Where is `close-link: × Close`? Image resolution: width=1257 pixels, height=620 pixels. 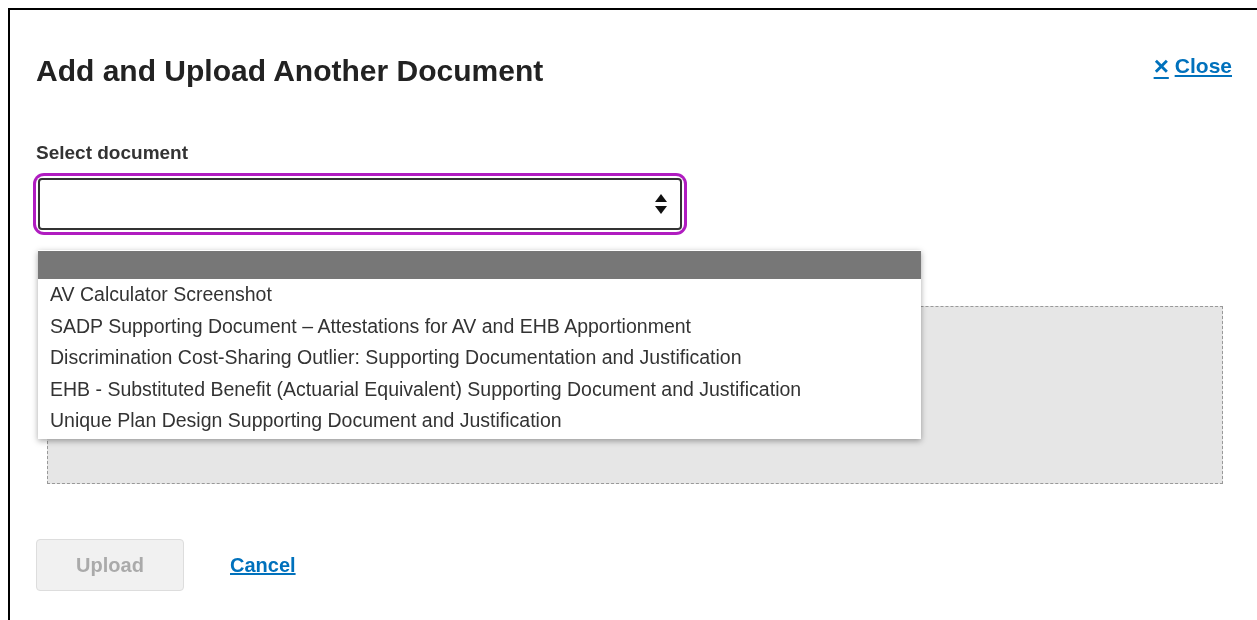
close-link: × Close is located at coordinates (1192, 66).